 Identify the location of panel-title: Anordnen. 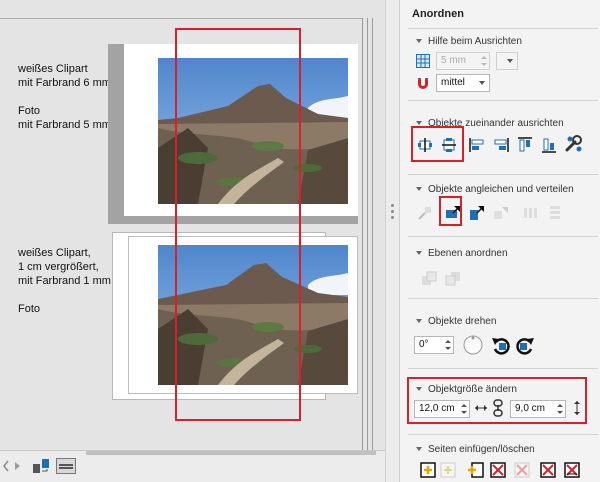
(438, 14).